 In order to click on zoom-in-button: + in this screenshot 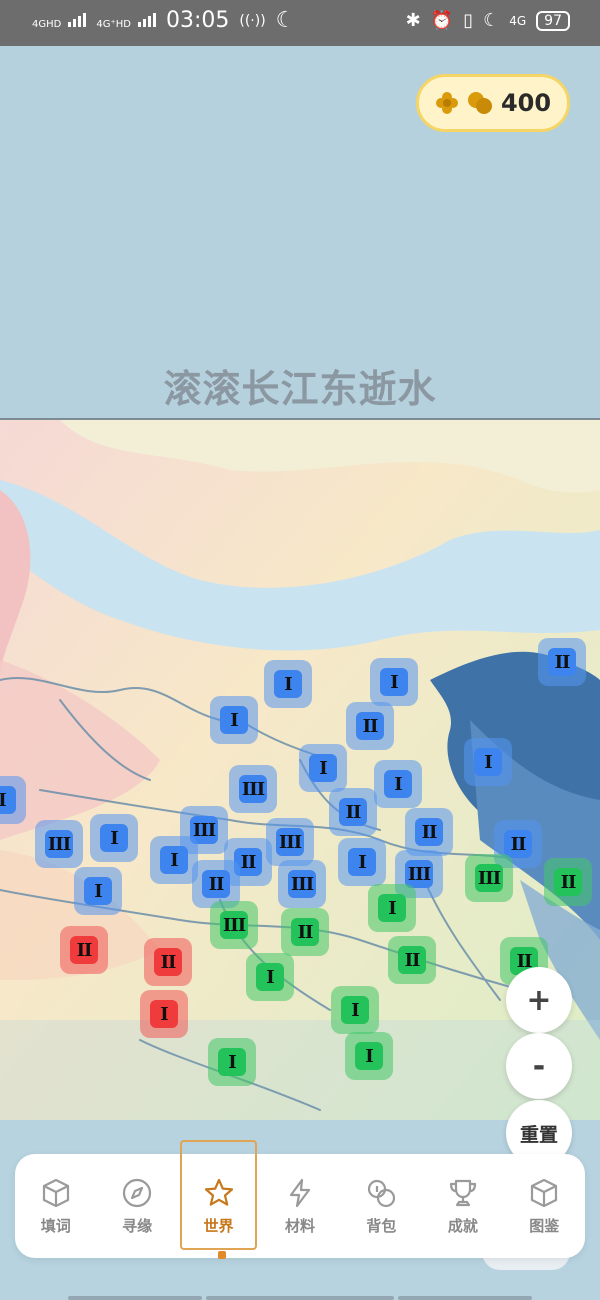, I will do `click(539, 1000)`.